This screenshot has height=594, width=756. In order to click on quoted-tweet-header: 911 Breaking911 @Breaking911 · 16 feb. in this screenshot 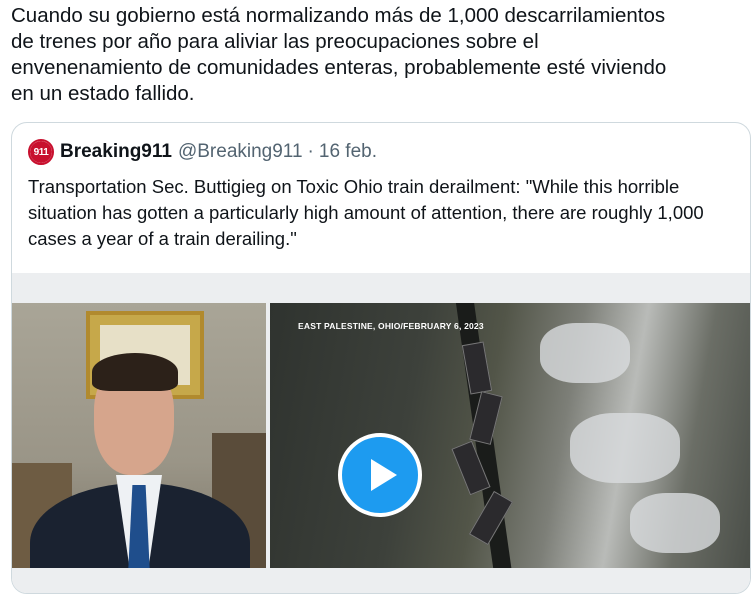, I will do `click(202, 152)`.